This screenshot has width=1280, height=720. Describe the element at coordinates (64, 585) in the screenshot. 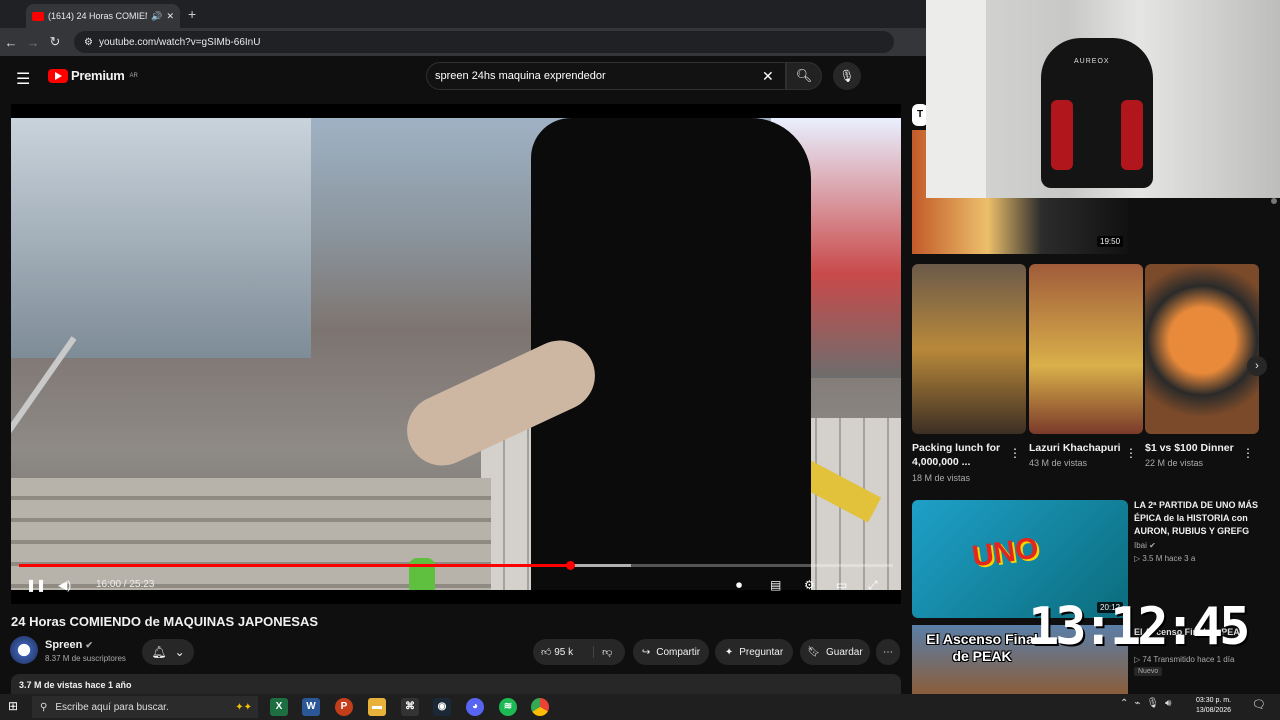

I see `volume-icon: ◀)` at that location.